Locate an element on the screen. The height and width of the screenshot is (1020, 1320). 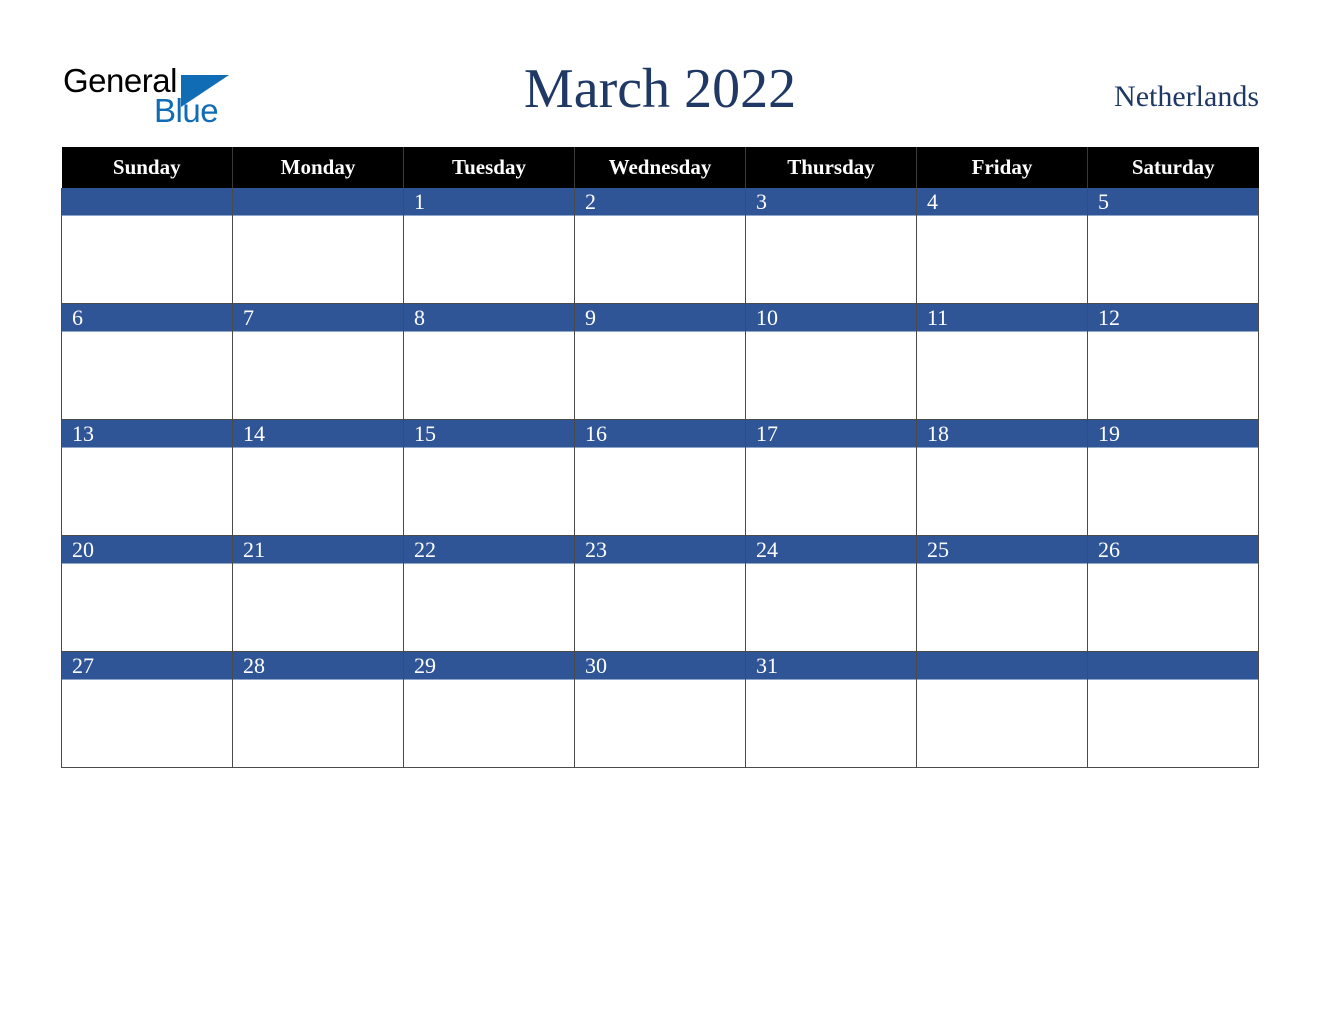
day-number: 28 is located at coordinates (318, 666).